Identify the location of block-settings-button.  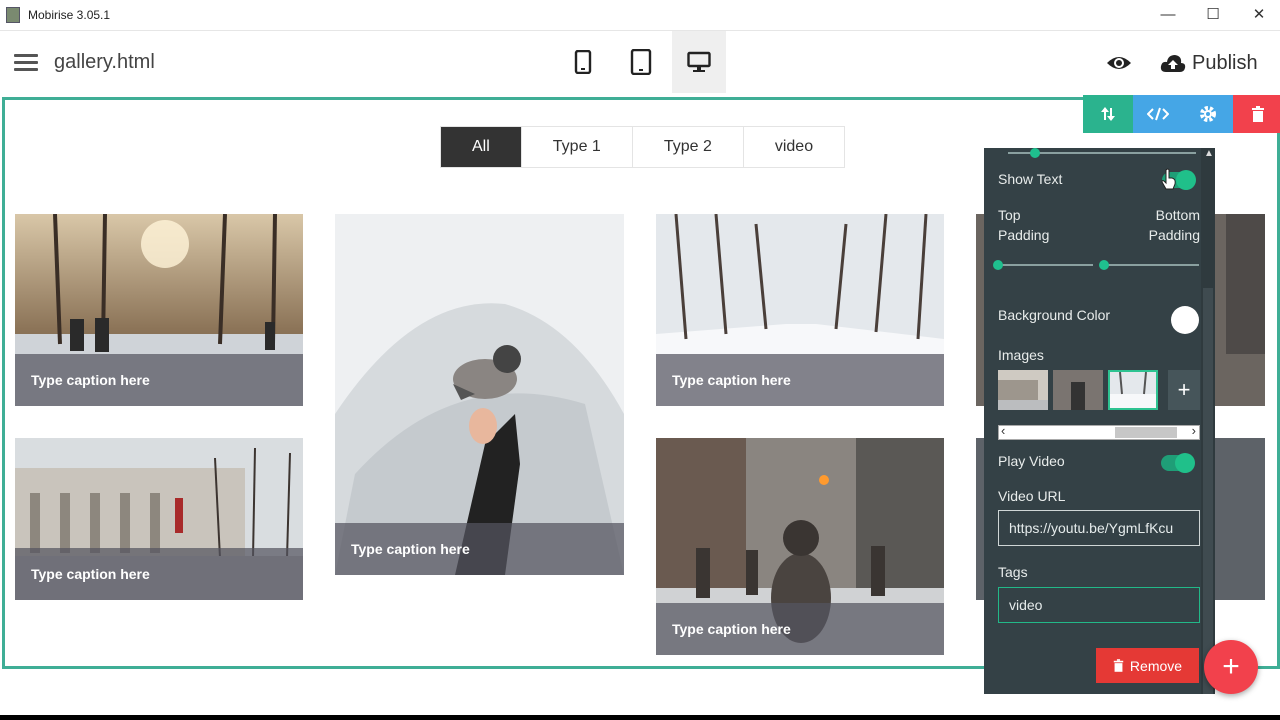
(1208, 114).